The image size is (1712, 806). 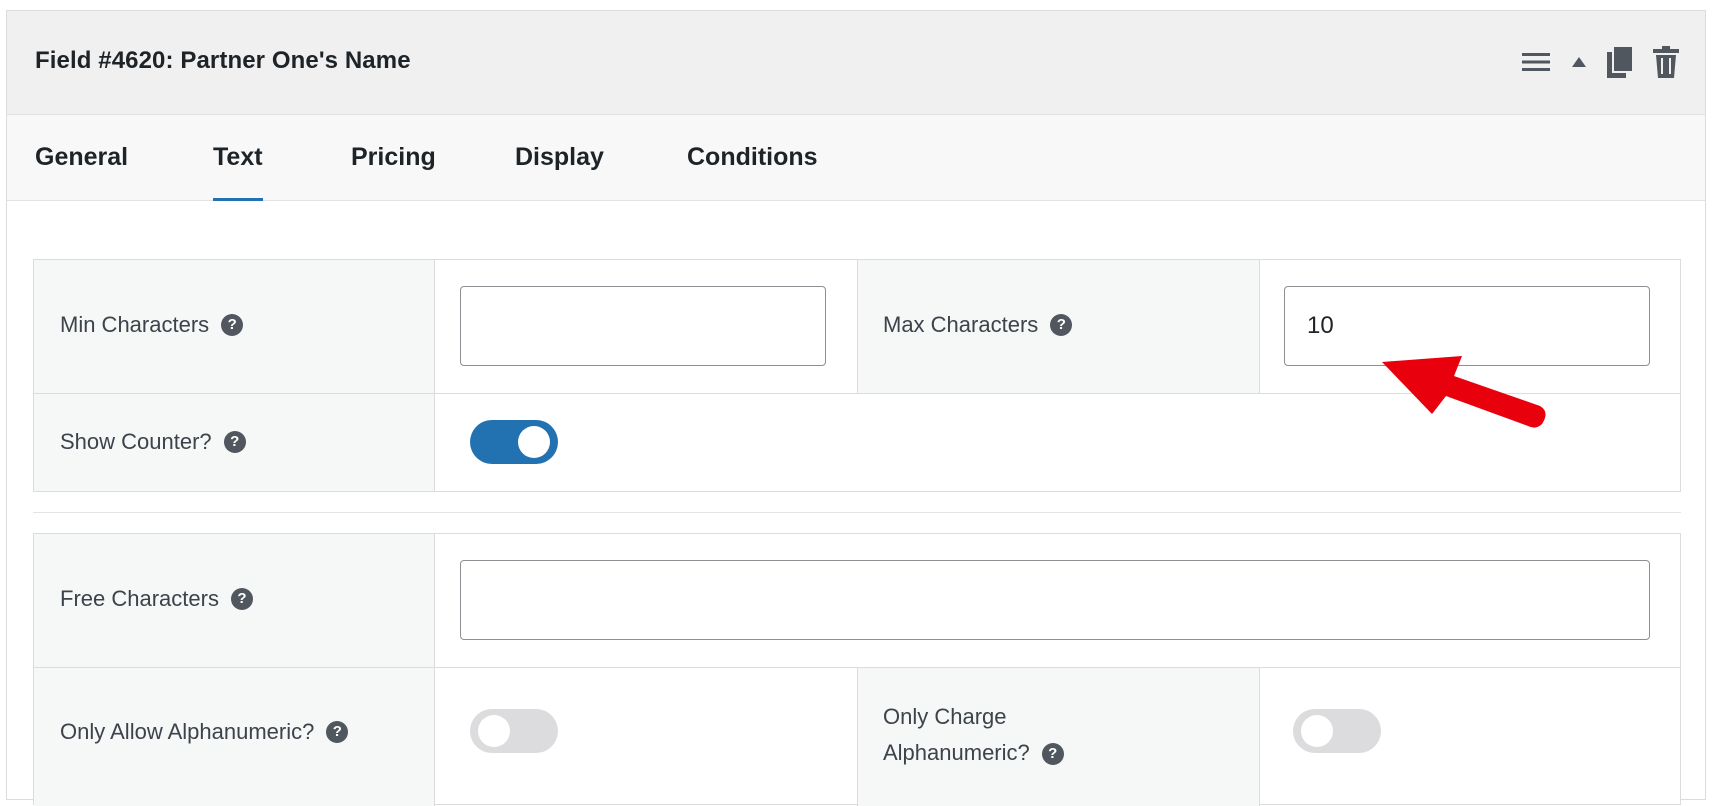 What do you see at coordinates (153, 442) in the screenshot?
I see `show-counter-label: Show Counter? ?` at bounding box center [153, 442].